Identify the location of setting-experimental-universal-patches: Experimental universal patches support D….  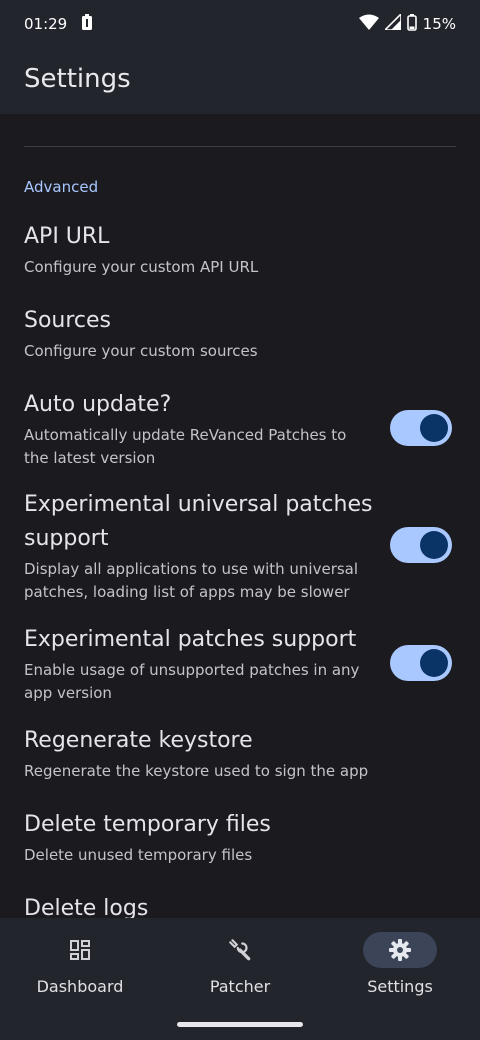
(199, 546).